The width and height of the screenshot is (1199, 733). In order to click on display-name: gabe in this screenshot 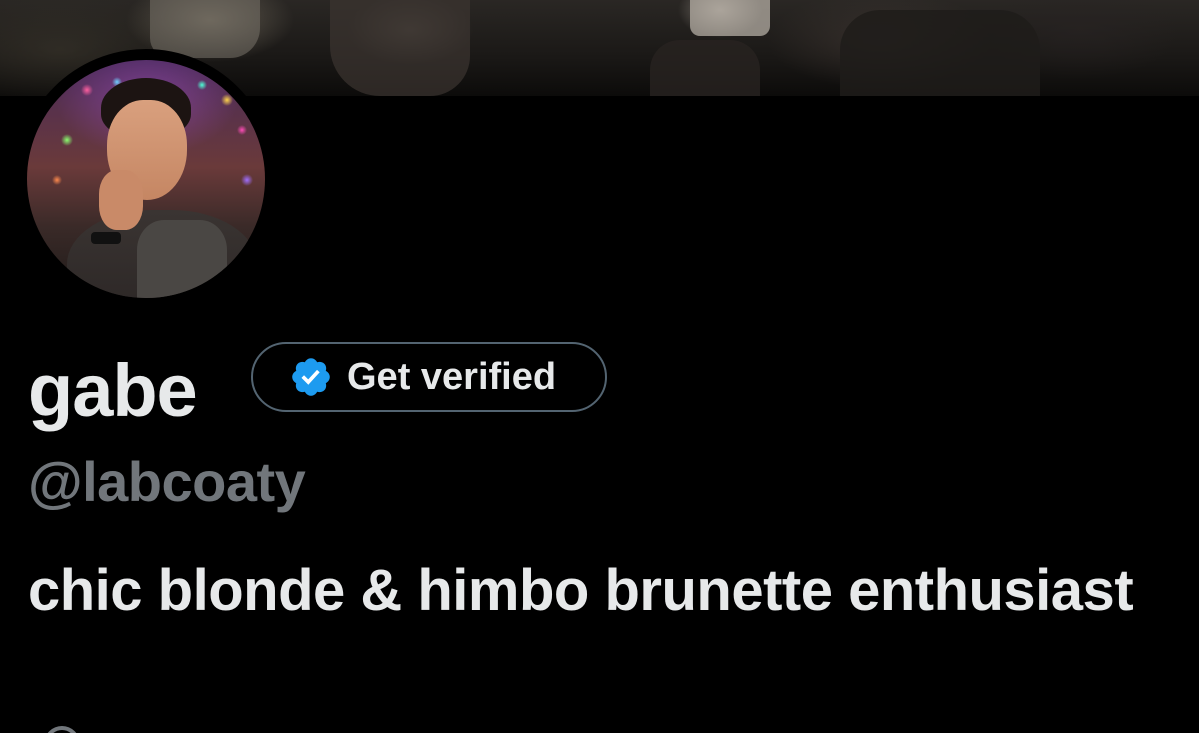, I will do `click(113, 390)`.